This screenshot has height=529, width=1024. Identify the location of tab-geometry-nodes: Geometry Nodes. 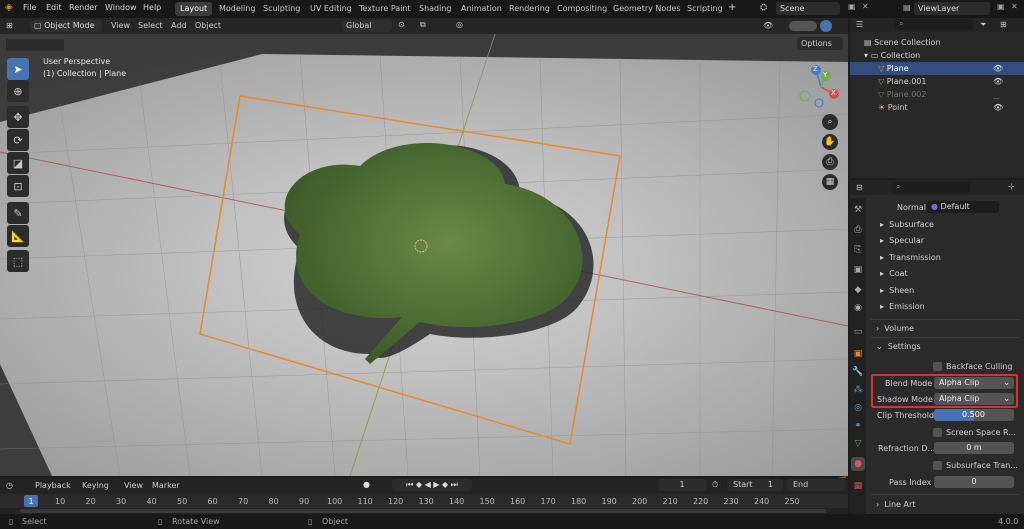
(646, 9).